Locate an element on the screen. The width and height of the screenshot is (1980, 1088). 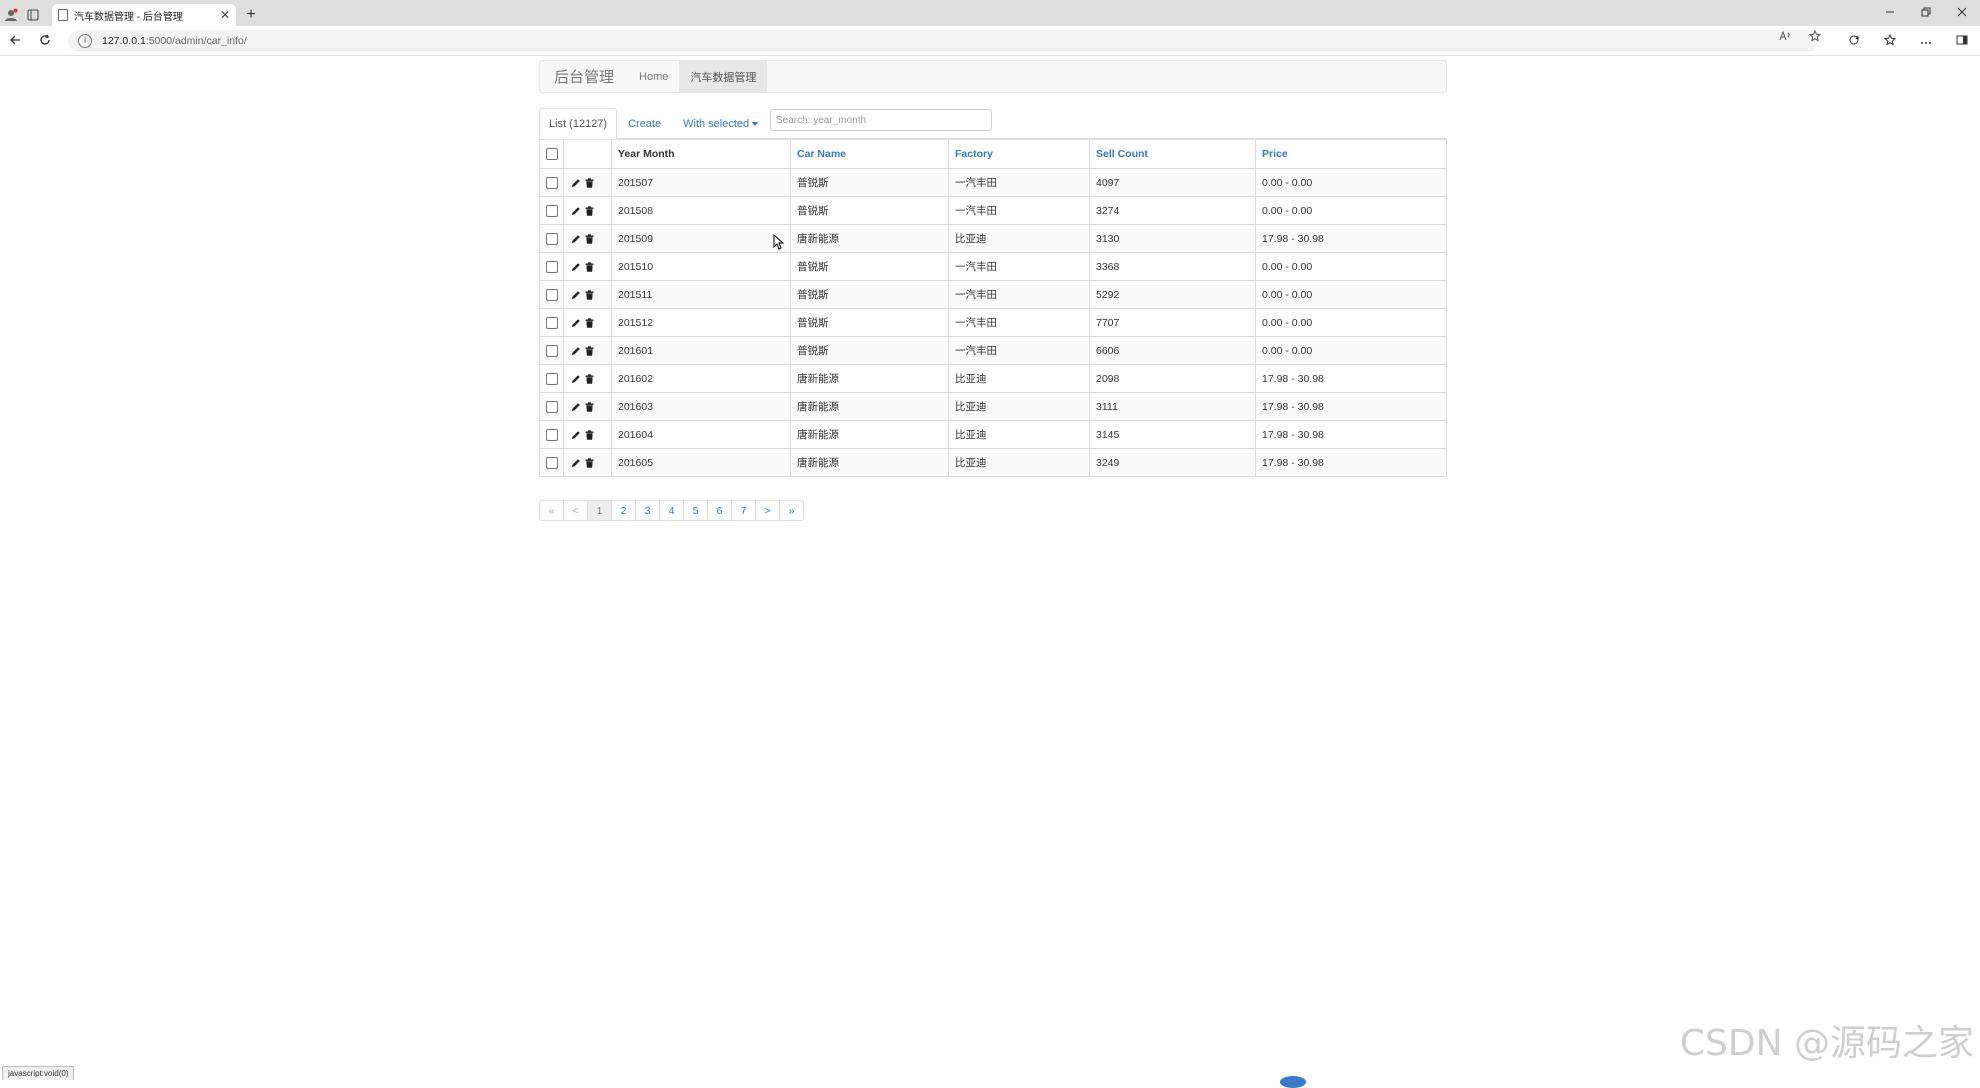
header-sell-count: Sell Count is located at coordinates (1172, 154).